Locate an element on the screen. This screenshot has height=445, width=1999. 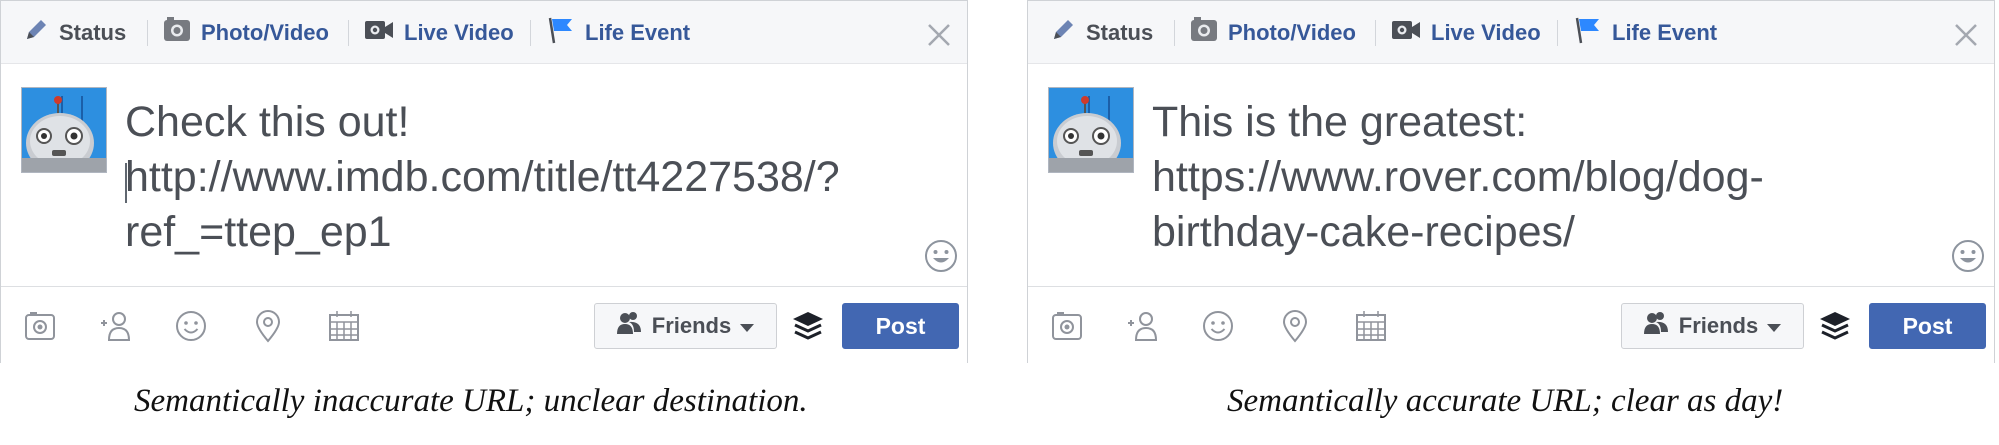
caption-right: Semantically accurate URL; clear as day! is located at coordinates (1505, 401).